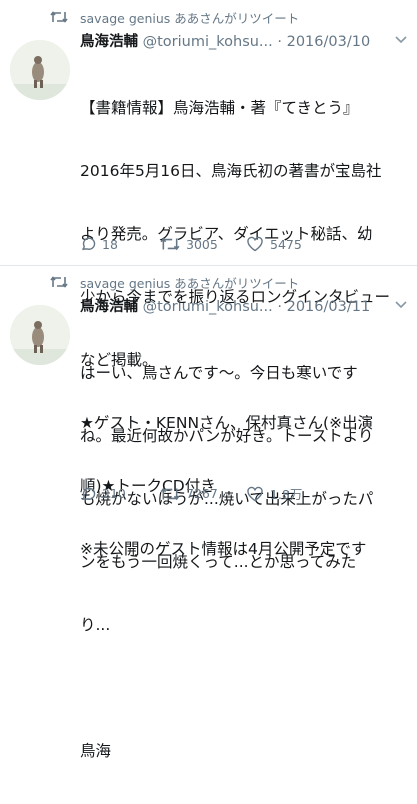 Image resolution: width=417 pixels, height=804 pixels. What do you see at coordinates (96, 751) in the screenshot?
I see `tweet-text-line: 鳥海` at bounding box center [96, 751].